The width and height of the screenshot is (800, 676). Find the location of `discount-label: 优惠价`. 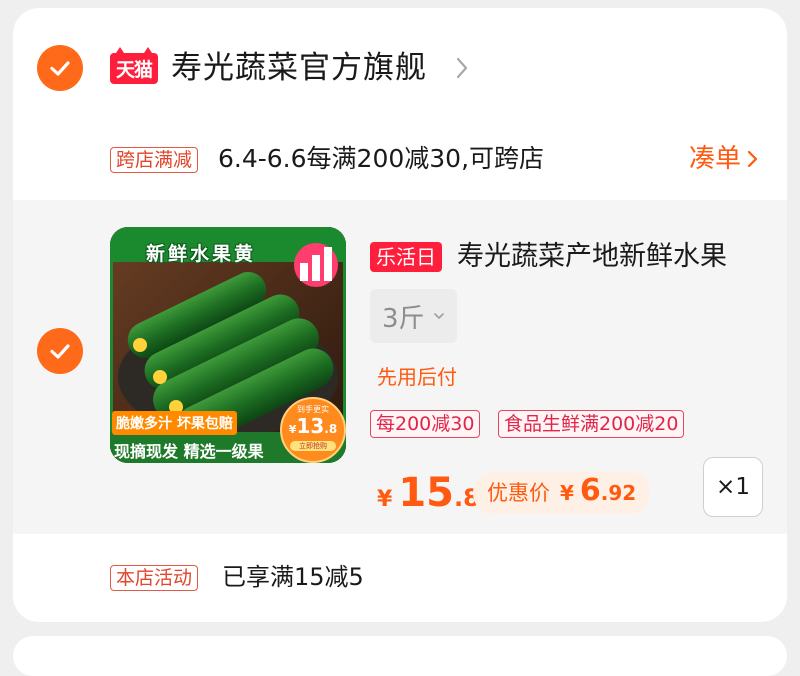

discount-label: 优惠价 is located at coordinates (518, 493).